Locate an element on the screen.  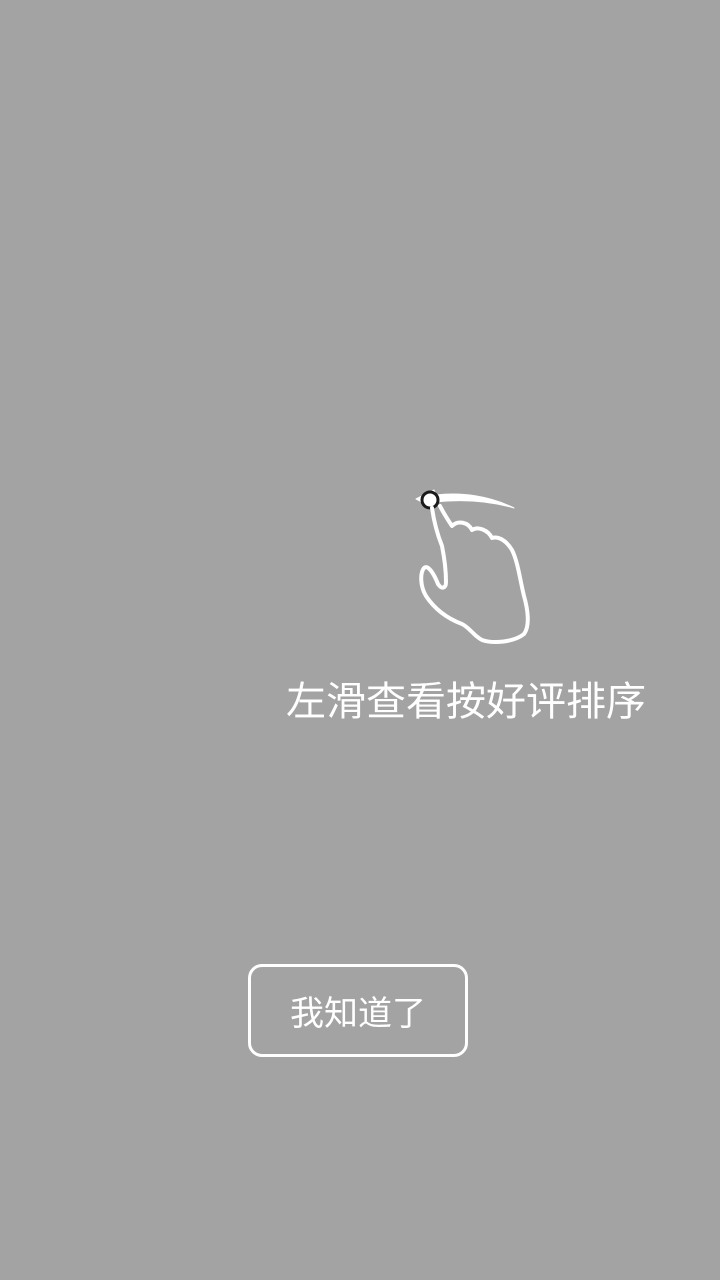
swipe-left-hand-icon is located at coordinates (475, 565).